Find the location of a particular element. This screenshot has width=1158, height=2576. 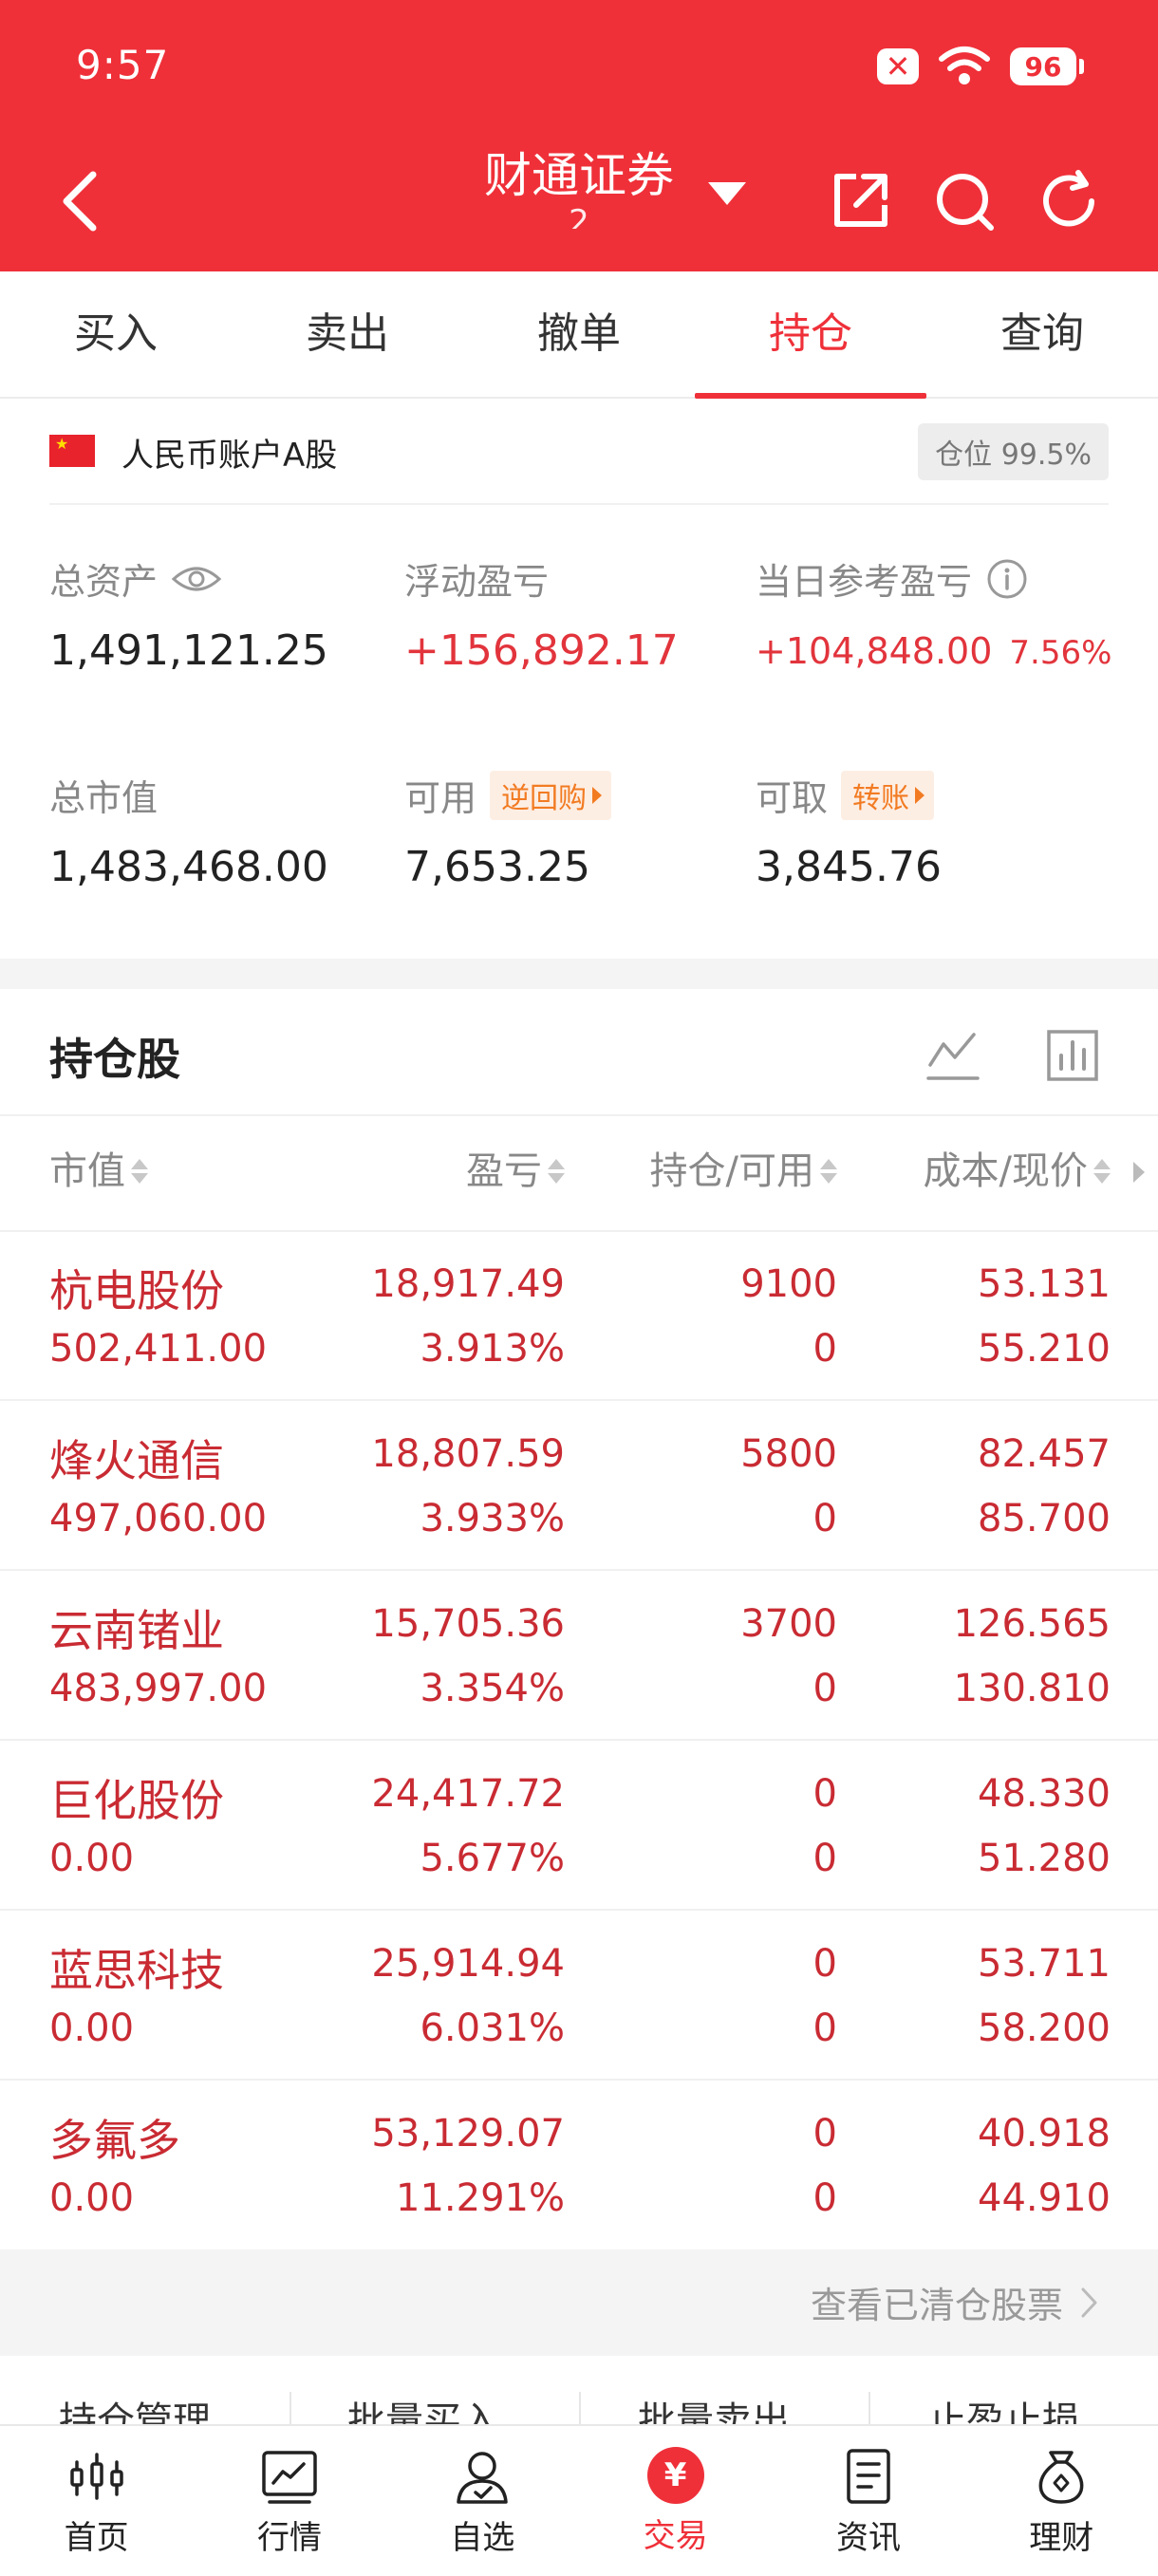

stock-market-value: 483,997.00 is located at coordinates (158, 1688).